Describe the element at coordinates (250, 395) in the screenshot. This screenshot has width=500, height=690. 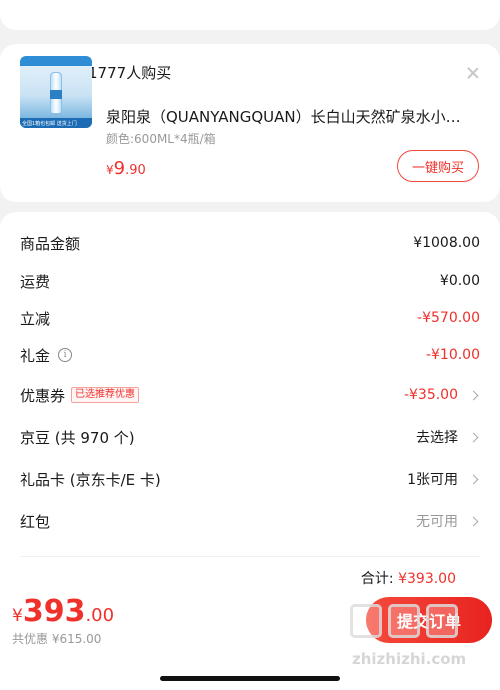
I see `row-coupon: 优惠券 已选推荐优惠 -¥35.00` at that location.